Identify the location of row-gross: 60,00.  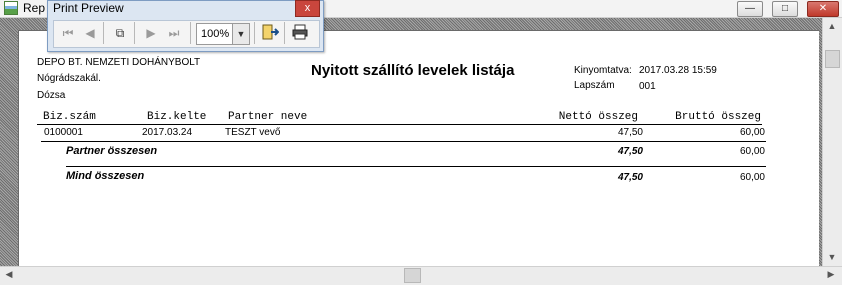
(752, 132).